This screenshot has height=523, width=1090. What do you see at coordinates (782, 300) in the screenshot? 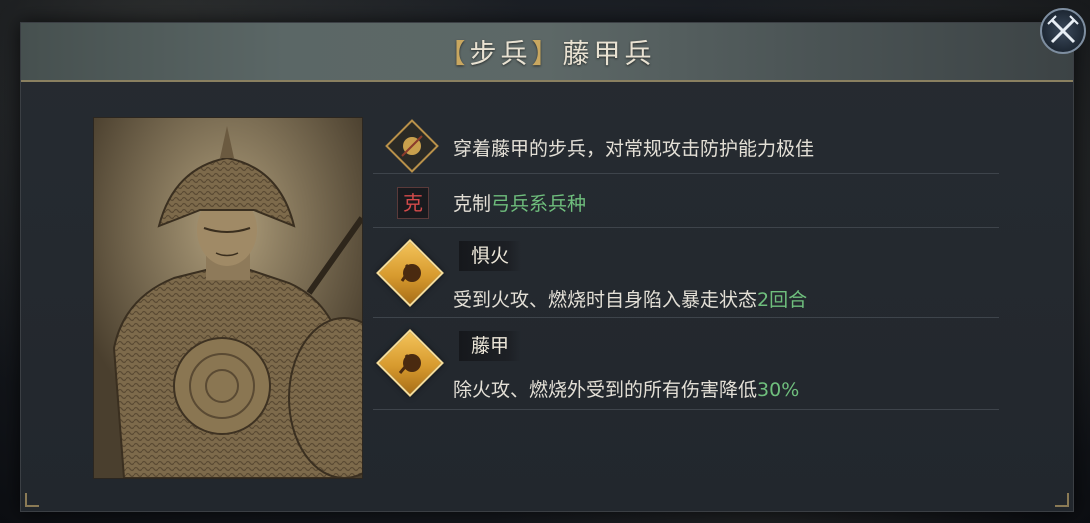
I see `skill-desc-value: 2回合` at bounding box center [782, 300].